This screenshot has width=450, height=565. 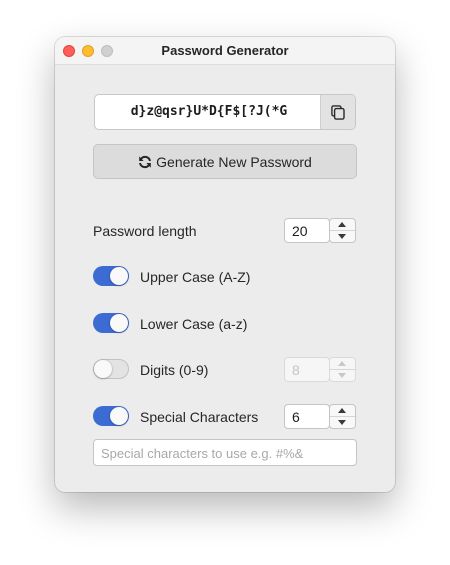 I want to click on digits-toggle, so click(x=111, y=369).